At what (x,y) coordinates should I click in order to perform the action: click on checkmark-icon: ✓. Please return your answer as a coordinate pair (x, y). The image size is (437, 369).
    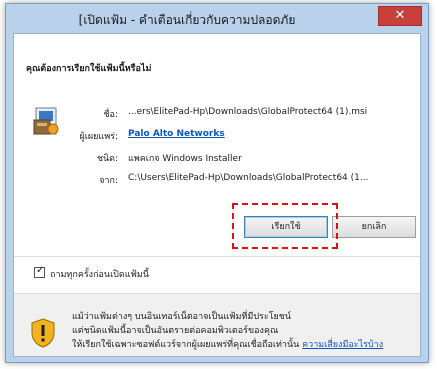
    Looking at the image, I should click on (40, 270).